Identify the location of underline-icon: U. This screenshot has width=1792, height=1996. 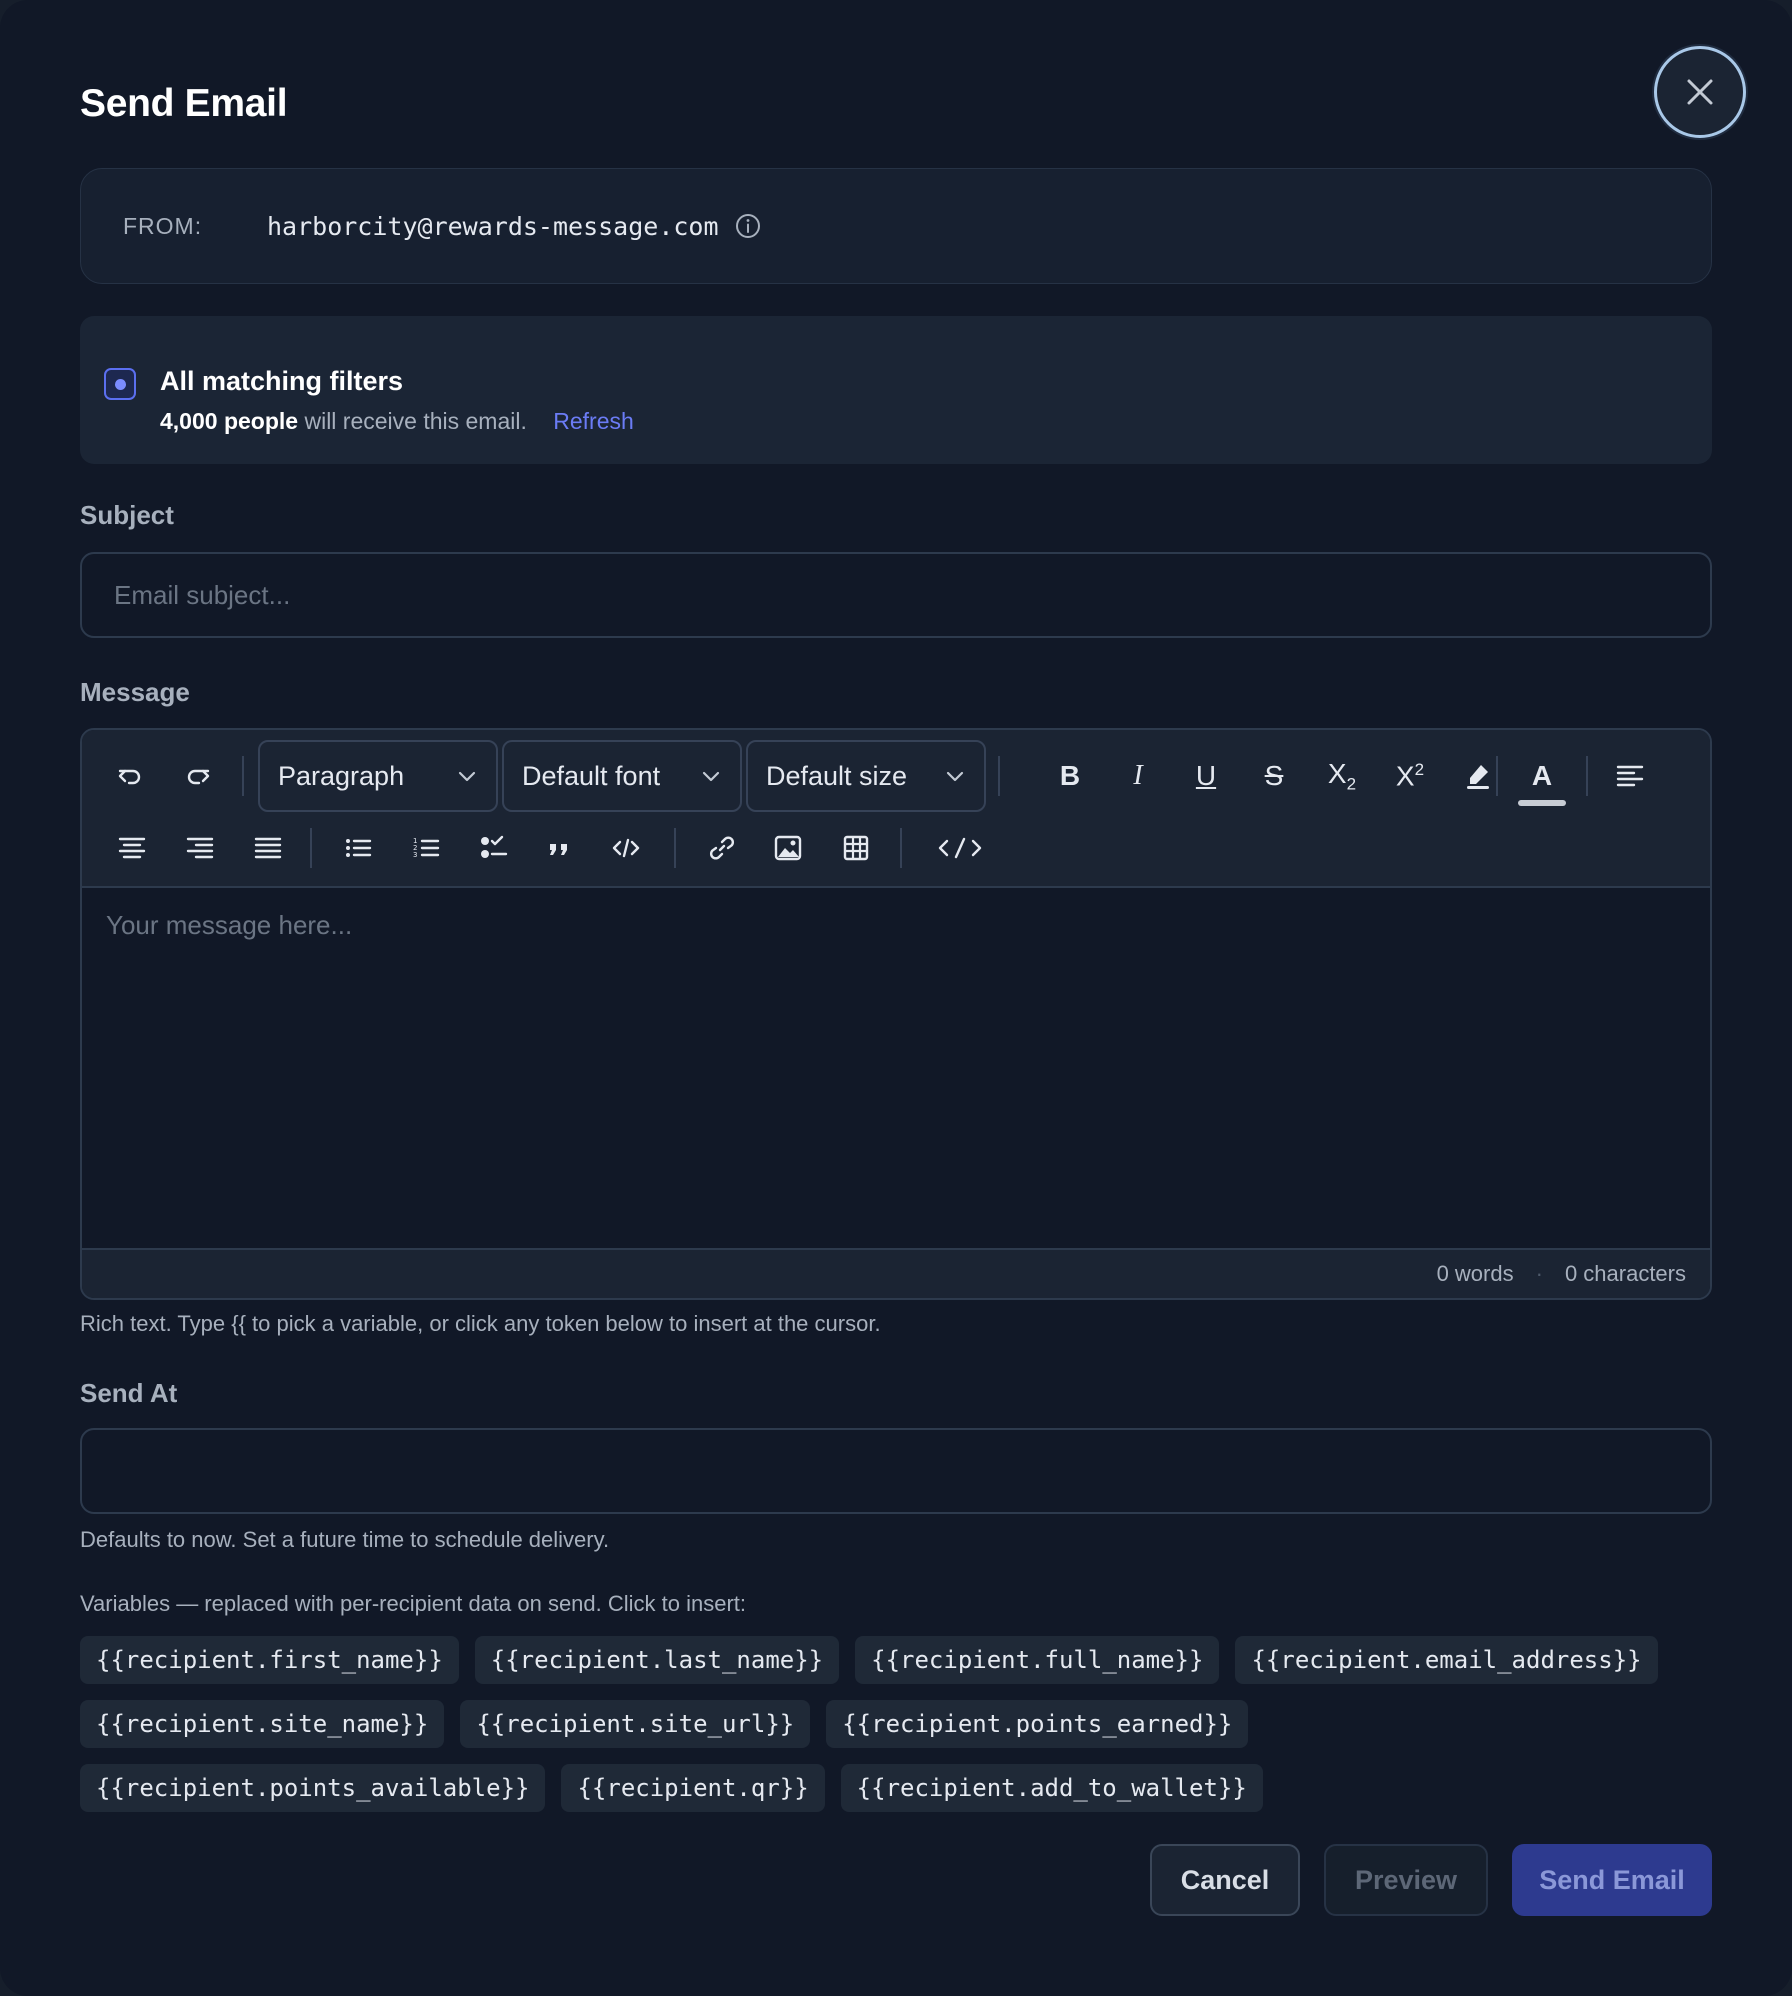
(1206, 776).